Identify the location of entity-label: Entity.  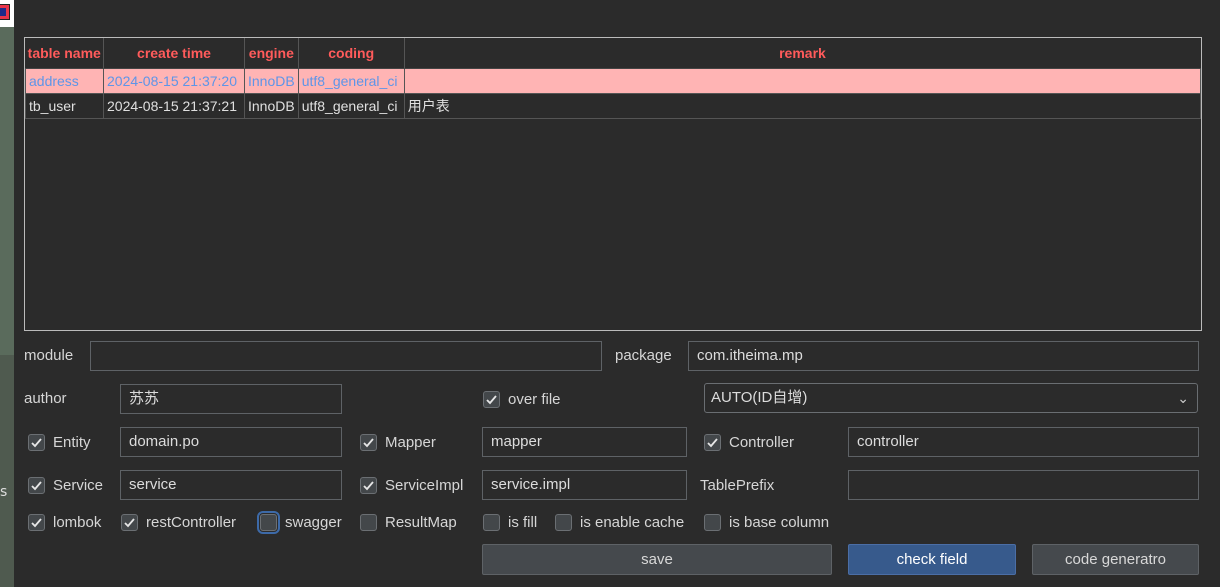
(72, 442).